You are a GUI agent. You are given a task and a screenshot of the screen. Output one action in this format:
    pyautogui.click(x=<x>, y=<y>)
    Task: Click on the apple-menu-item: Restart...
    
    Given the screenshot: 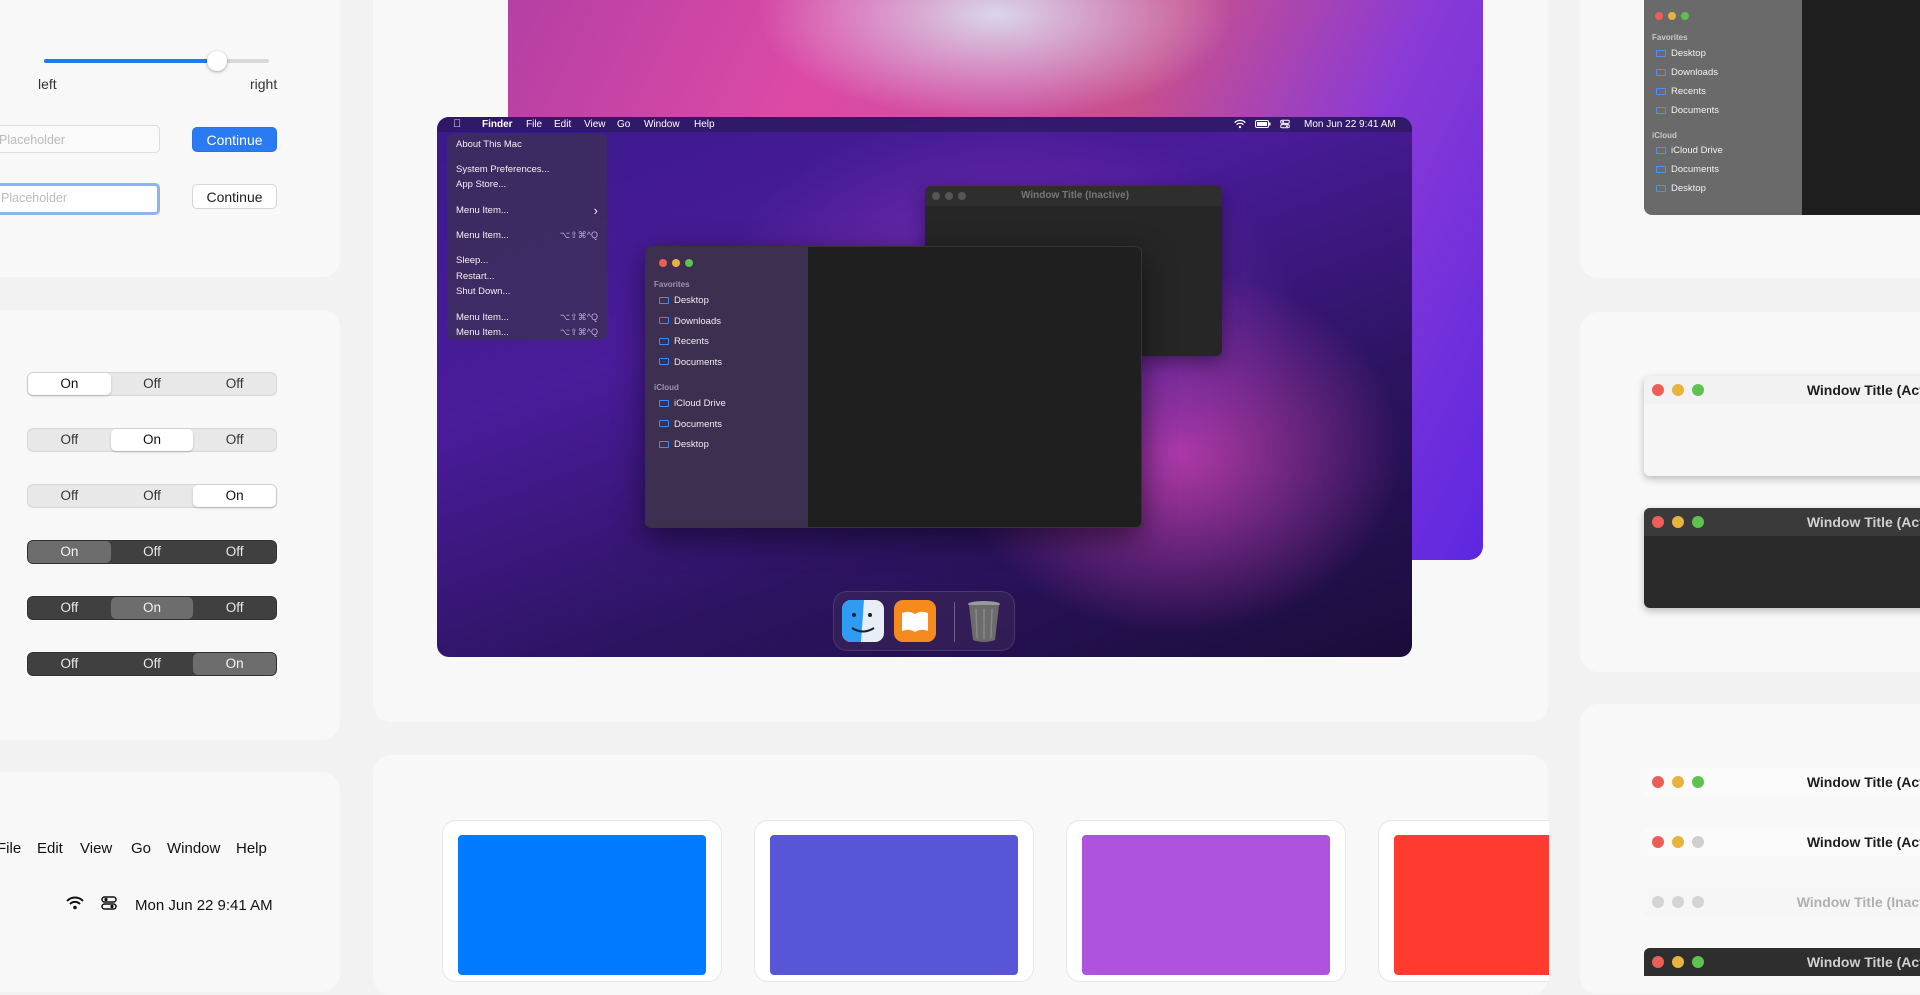 What is the action you would take?
    pyautogui.click(x=475, y=276)
    